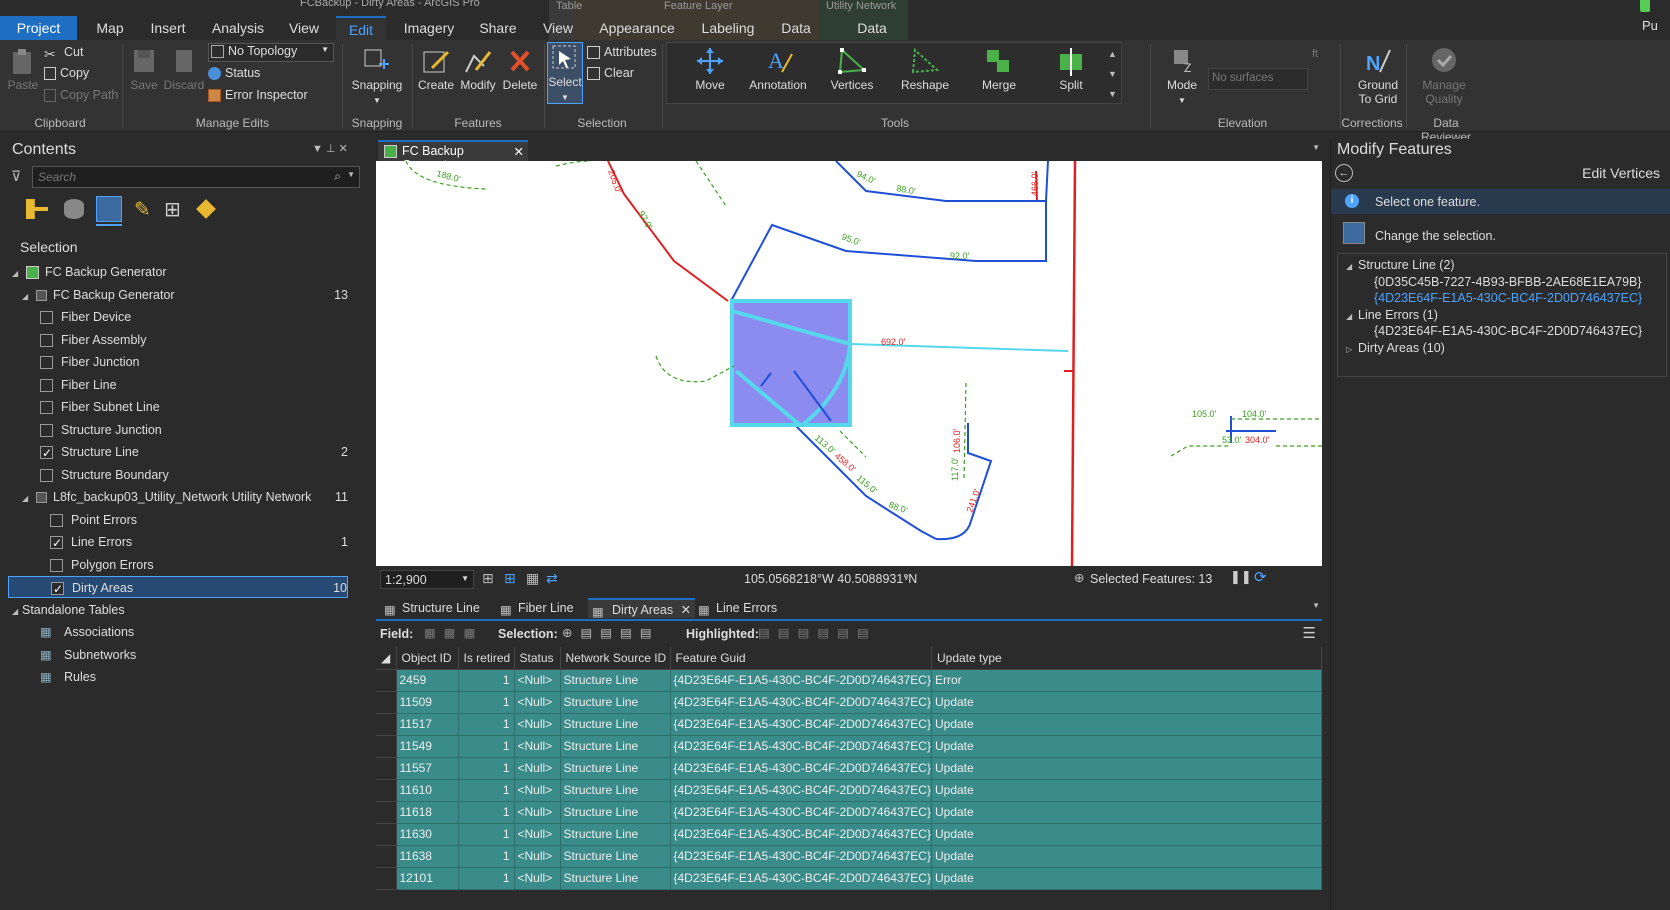 This screenshot has height=910, width=1670. Describe the element at coordinates (178, 340) in the screenshot. I see `tree-item: Fiber Assembly` at that location.